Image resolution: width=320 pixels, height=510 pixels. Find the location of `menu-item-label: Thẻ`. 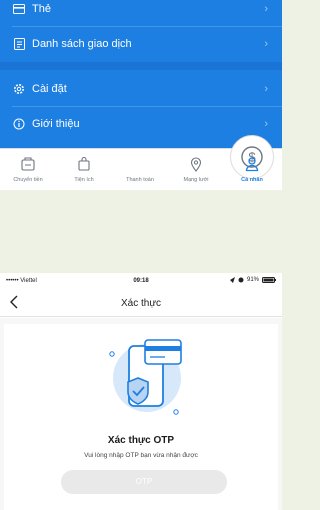

menu-item-label: Thẻ is located at coordinates (41, 9).